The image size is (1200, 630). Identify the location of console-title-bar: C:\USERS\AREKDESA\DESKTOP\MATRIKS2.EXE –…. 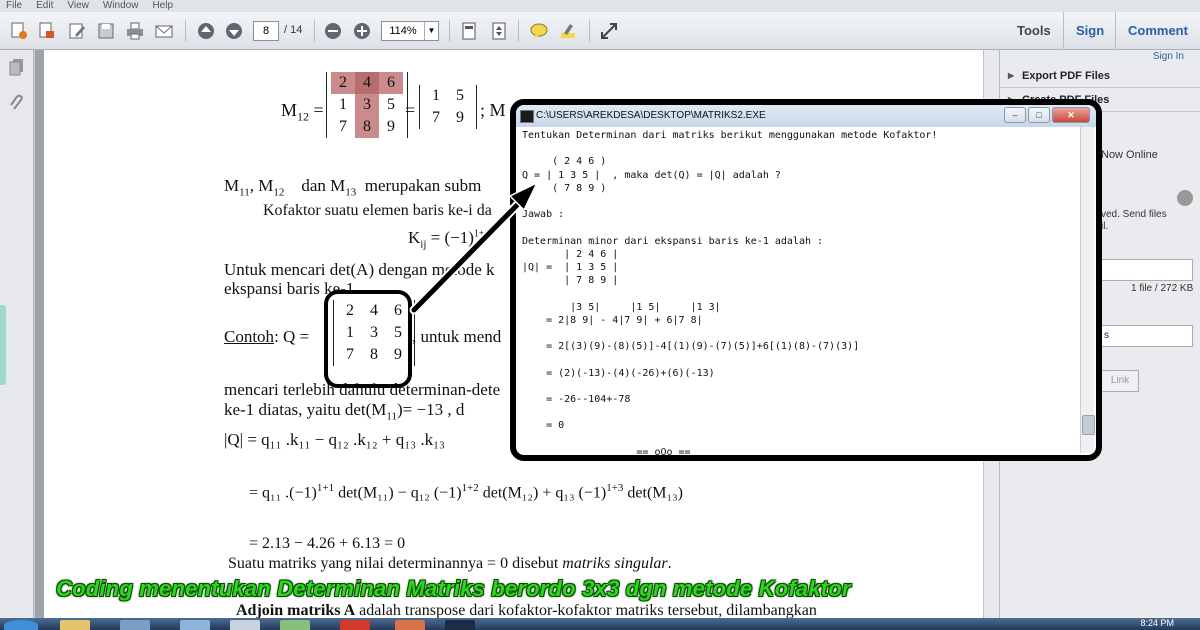
(806, 116).